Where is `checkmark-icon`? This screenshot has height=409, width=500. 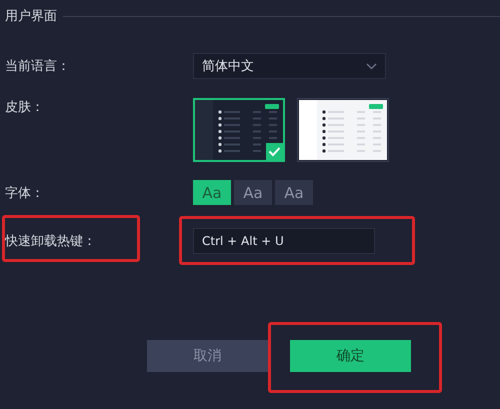
checkmark-icon is located at coordinates (274, 151).